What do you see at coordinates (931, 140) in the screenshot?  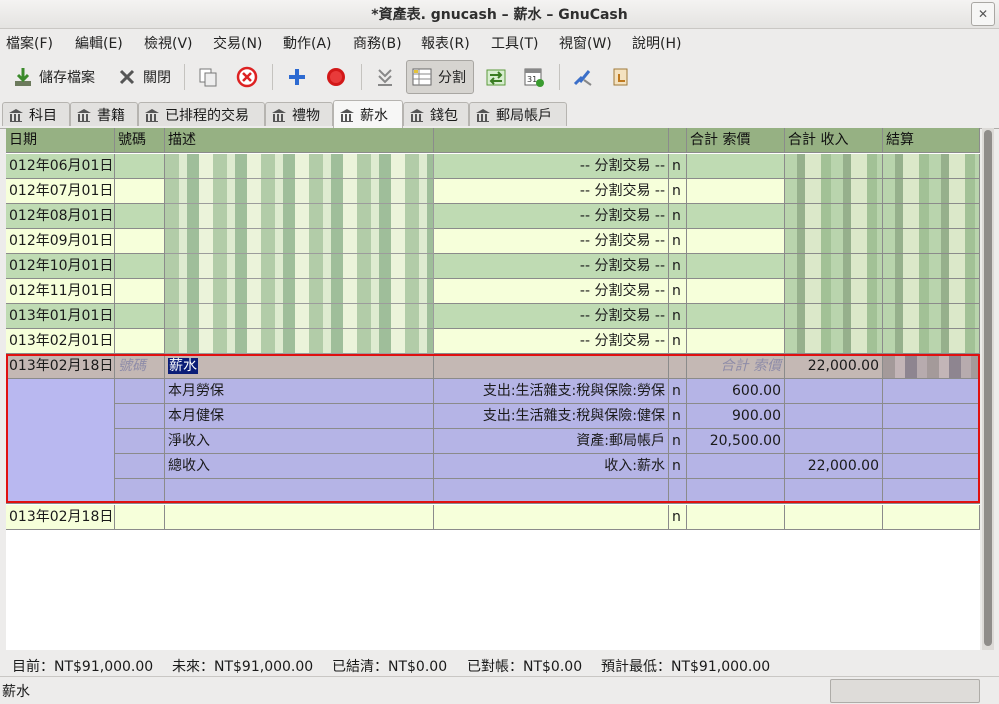 I see `header-balance: 結算` at bounding box center [931, 140].